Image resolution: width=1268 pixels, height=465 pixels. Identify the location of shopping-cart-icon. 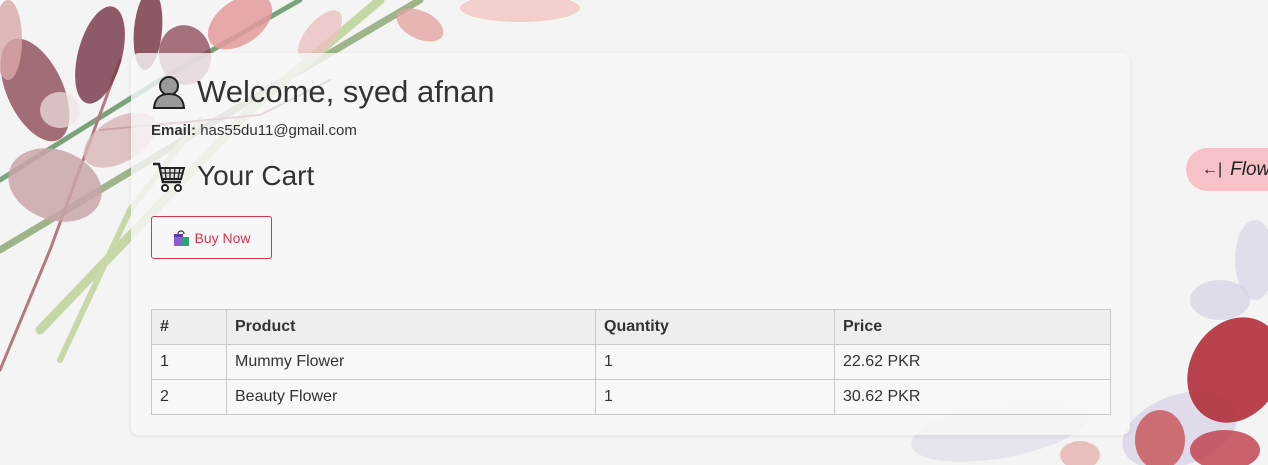
(169, 177).